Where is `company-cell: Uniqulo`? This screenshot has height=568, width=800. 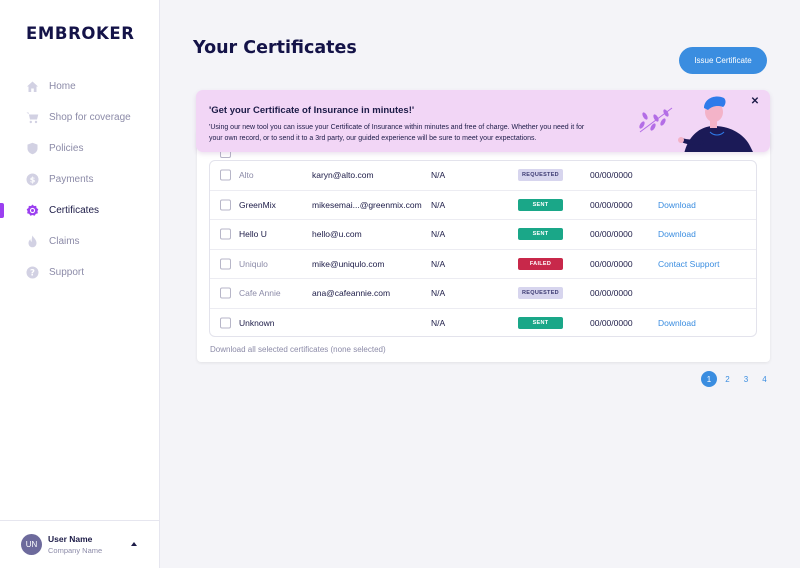
company-cell: Uniqulo is located at coordinates (253, 263).